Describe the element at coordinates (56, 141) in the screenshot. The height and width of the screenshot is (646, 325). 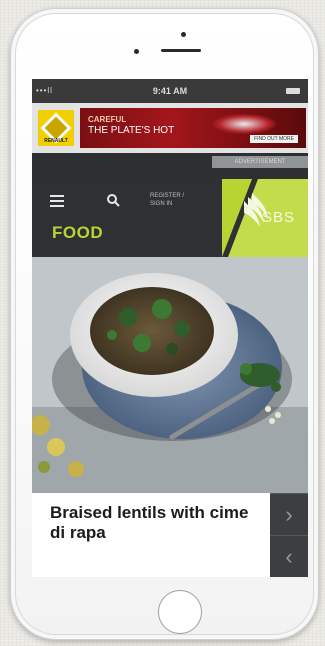
I see `ad-brand: RENAULT` at that location.